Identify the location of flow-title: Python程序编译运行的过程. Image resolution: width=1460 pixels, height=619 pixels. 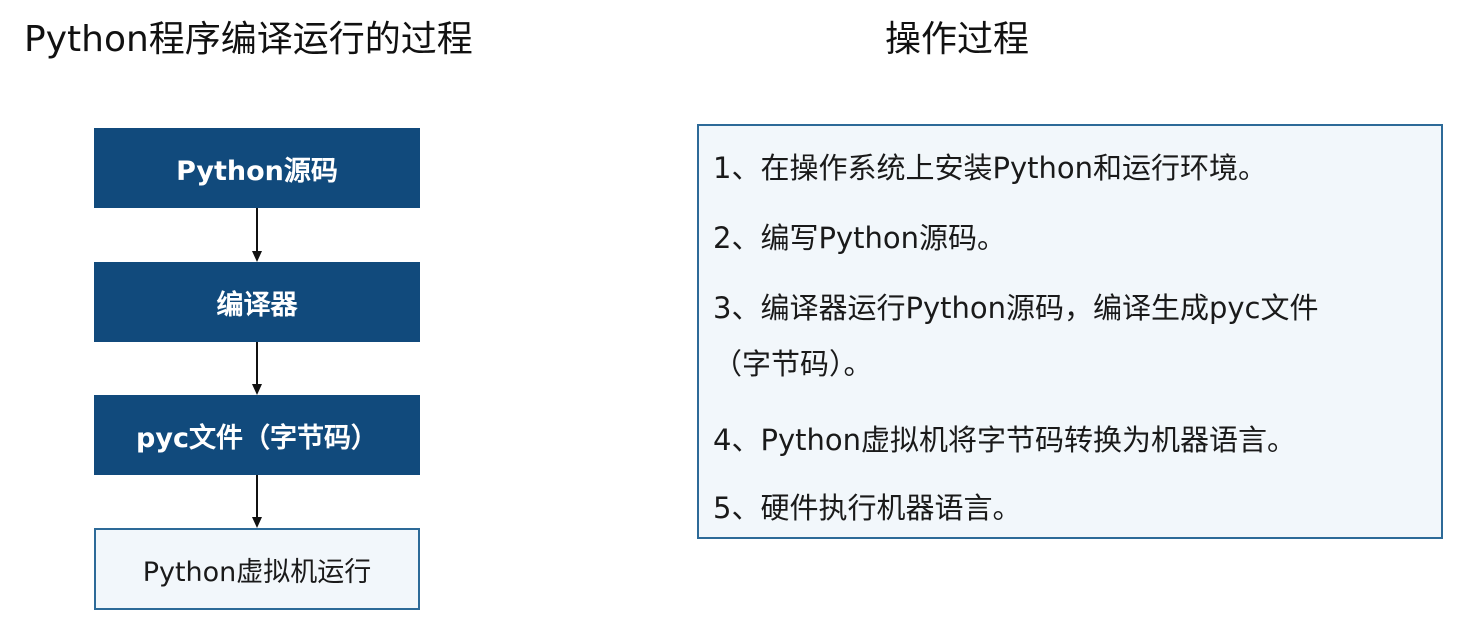
(248, 39).